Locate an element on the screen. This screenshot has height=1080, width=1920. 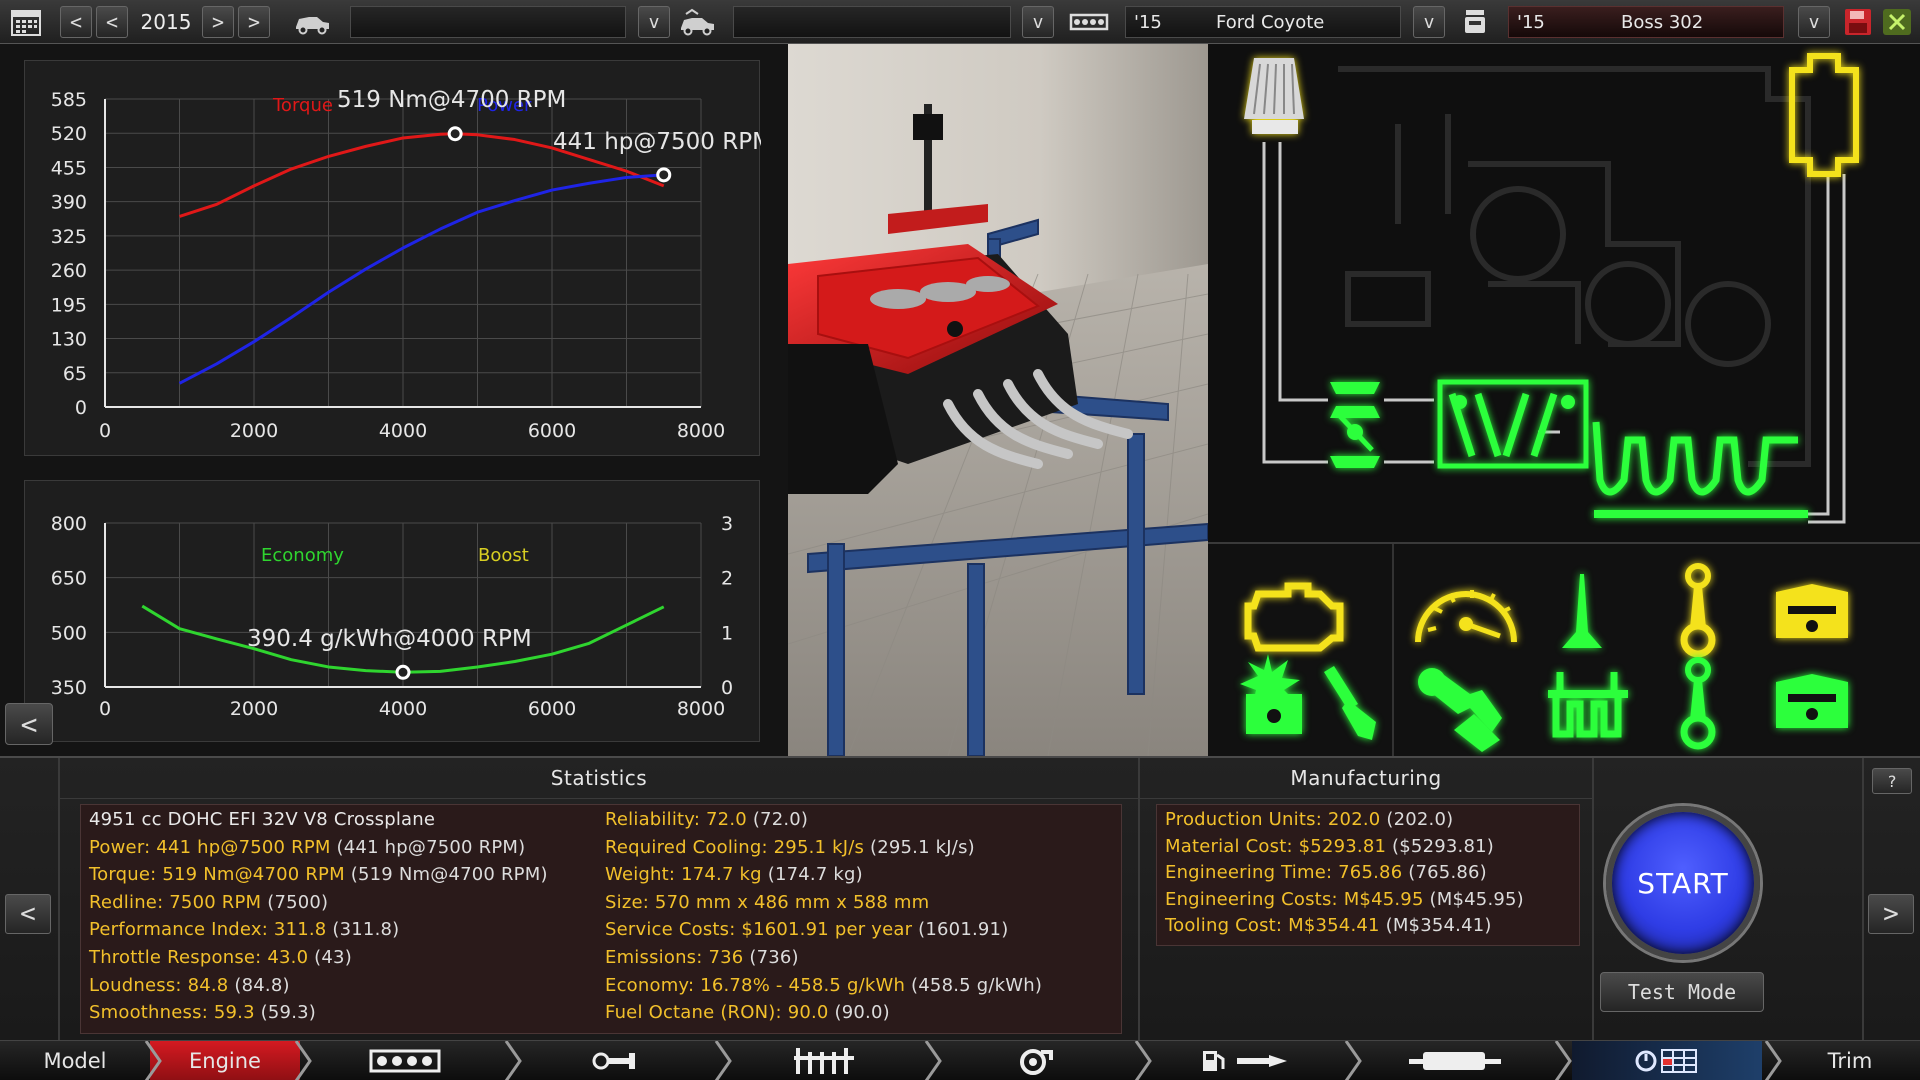
bottom-navigation: Model Engine Trim is located at coordinates (960, 1060).